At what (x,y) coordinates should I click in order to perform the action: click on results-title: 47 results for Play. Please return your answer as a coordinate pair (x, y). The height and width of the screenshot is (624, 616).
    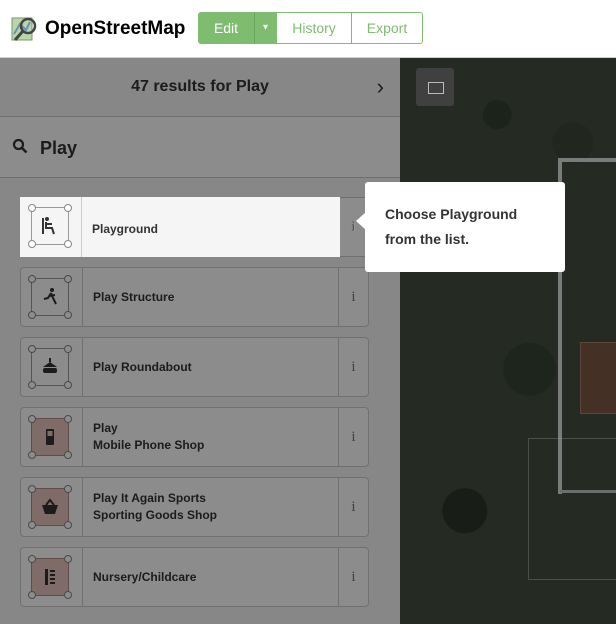
    Looking at the image, I should click on (200, 86).